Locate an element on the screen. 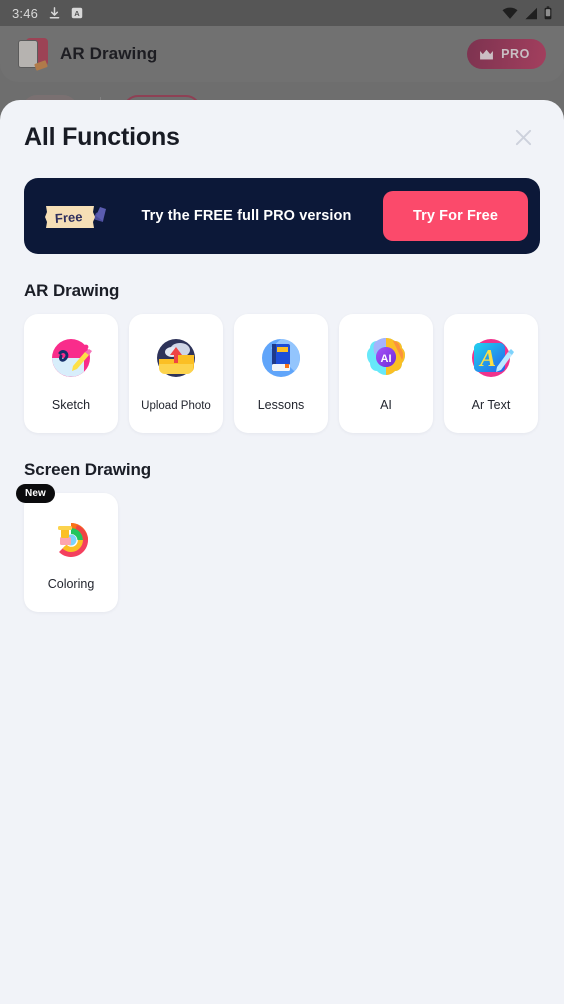 The width and height of the screenshot is (564, 1004). svg-text: Free is located at coordinates (68, 217).